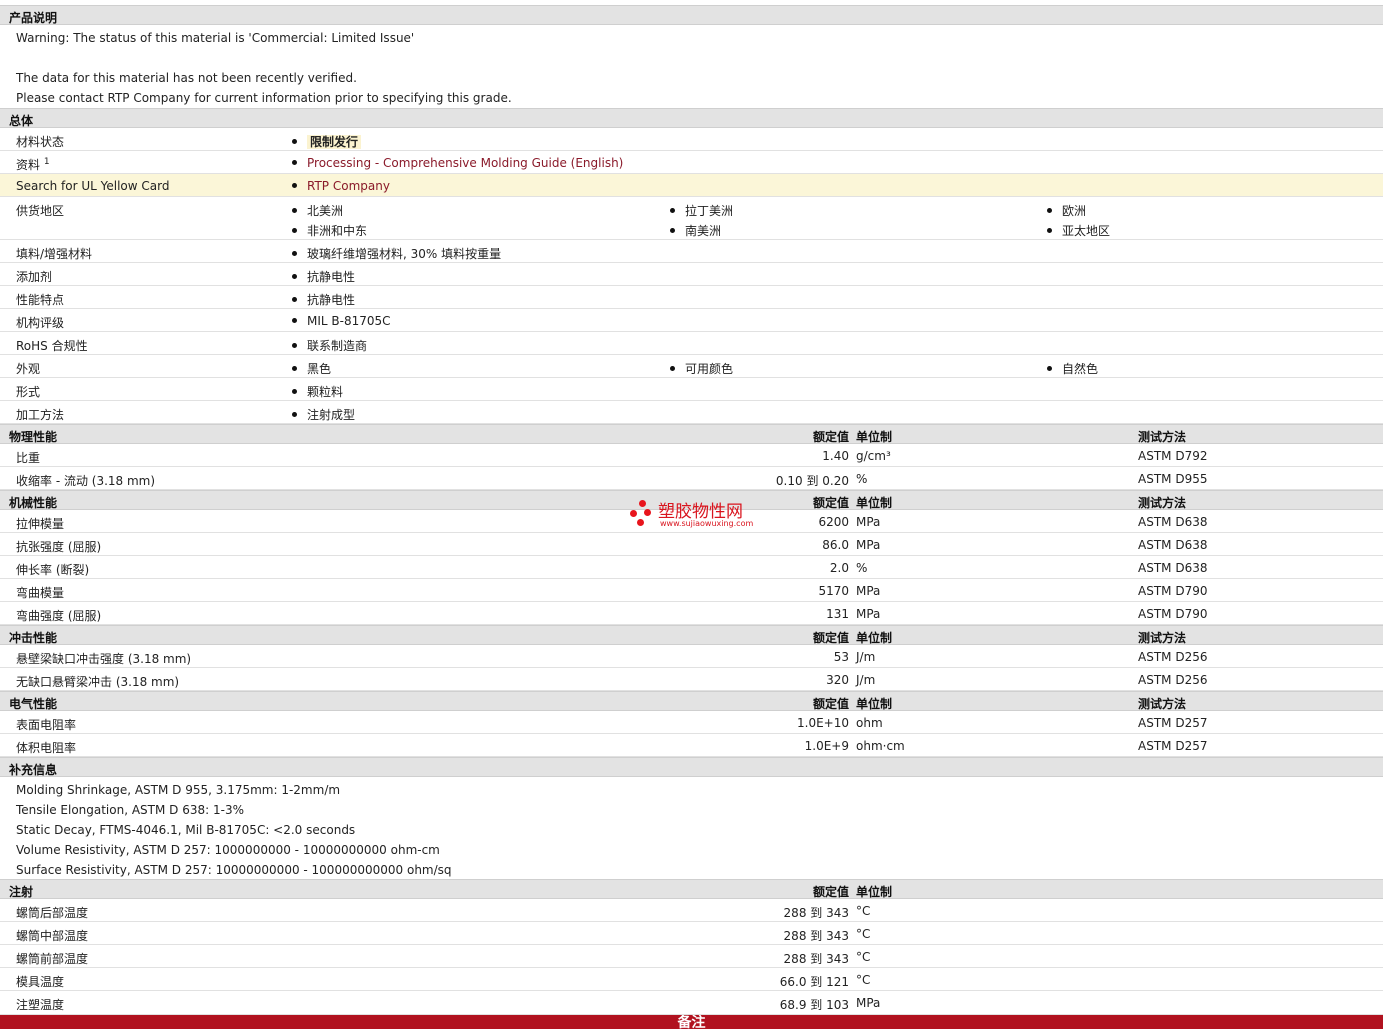  I want to click on row-method: ASTM D955, so click(1173, 479).